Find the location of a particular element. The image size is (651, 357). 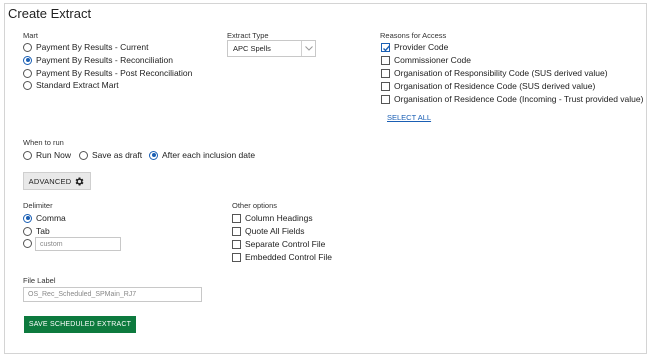

after-inclusion-date-option: After each inclusion date is located at coordinates (202, 155).